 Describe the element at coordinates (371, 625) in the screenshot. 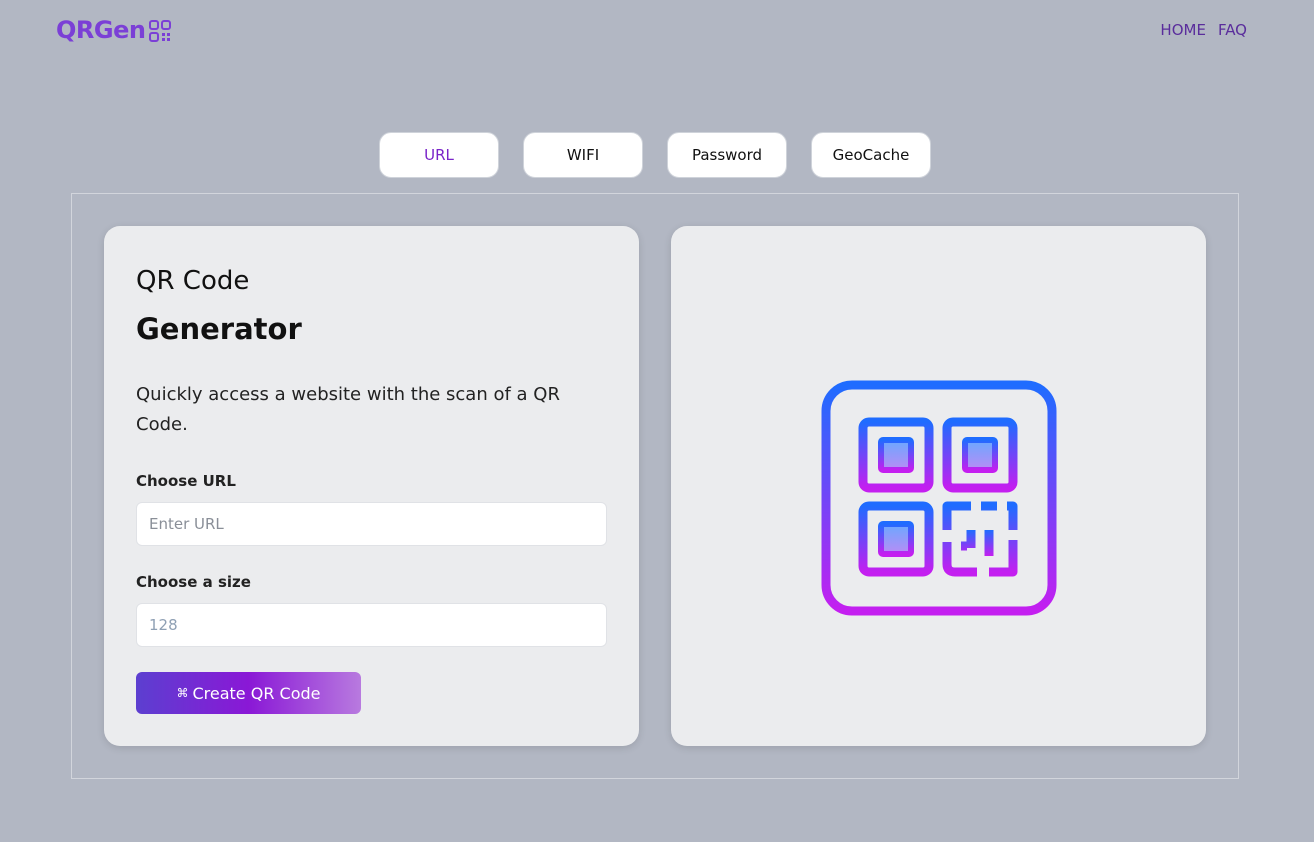

I see `size-input` at that location.